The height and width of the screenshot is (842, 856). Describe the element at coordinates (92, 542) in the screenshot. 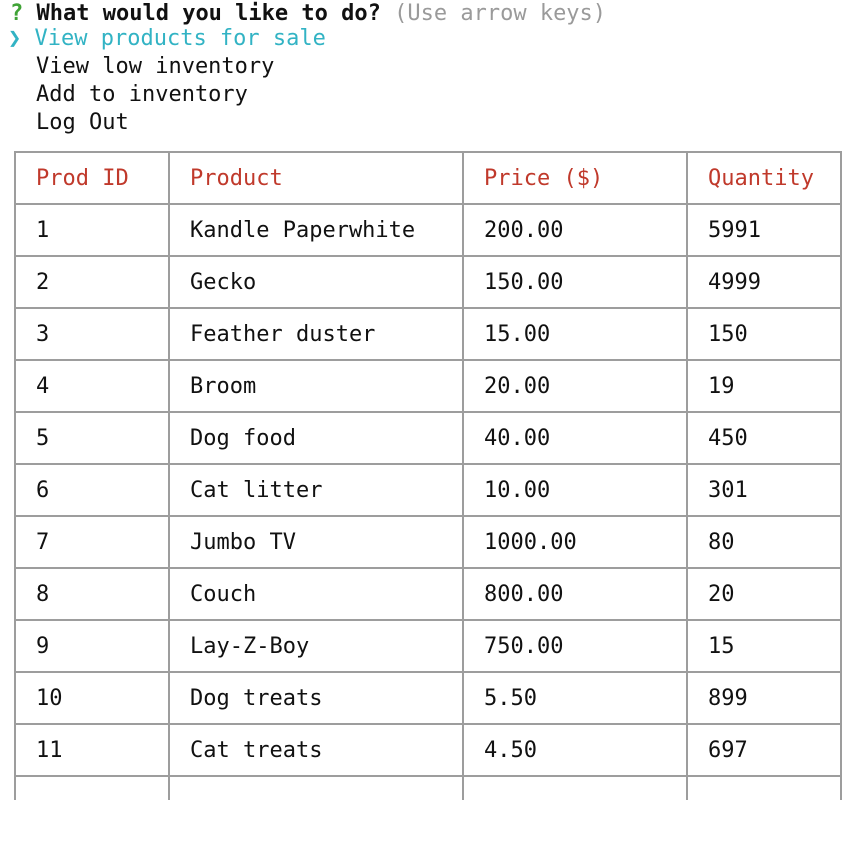

I see `cell-prod-id: 7` at that location.